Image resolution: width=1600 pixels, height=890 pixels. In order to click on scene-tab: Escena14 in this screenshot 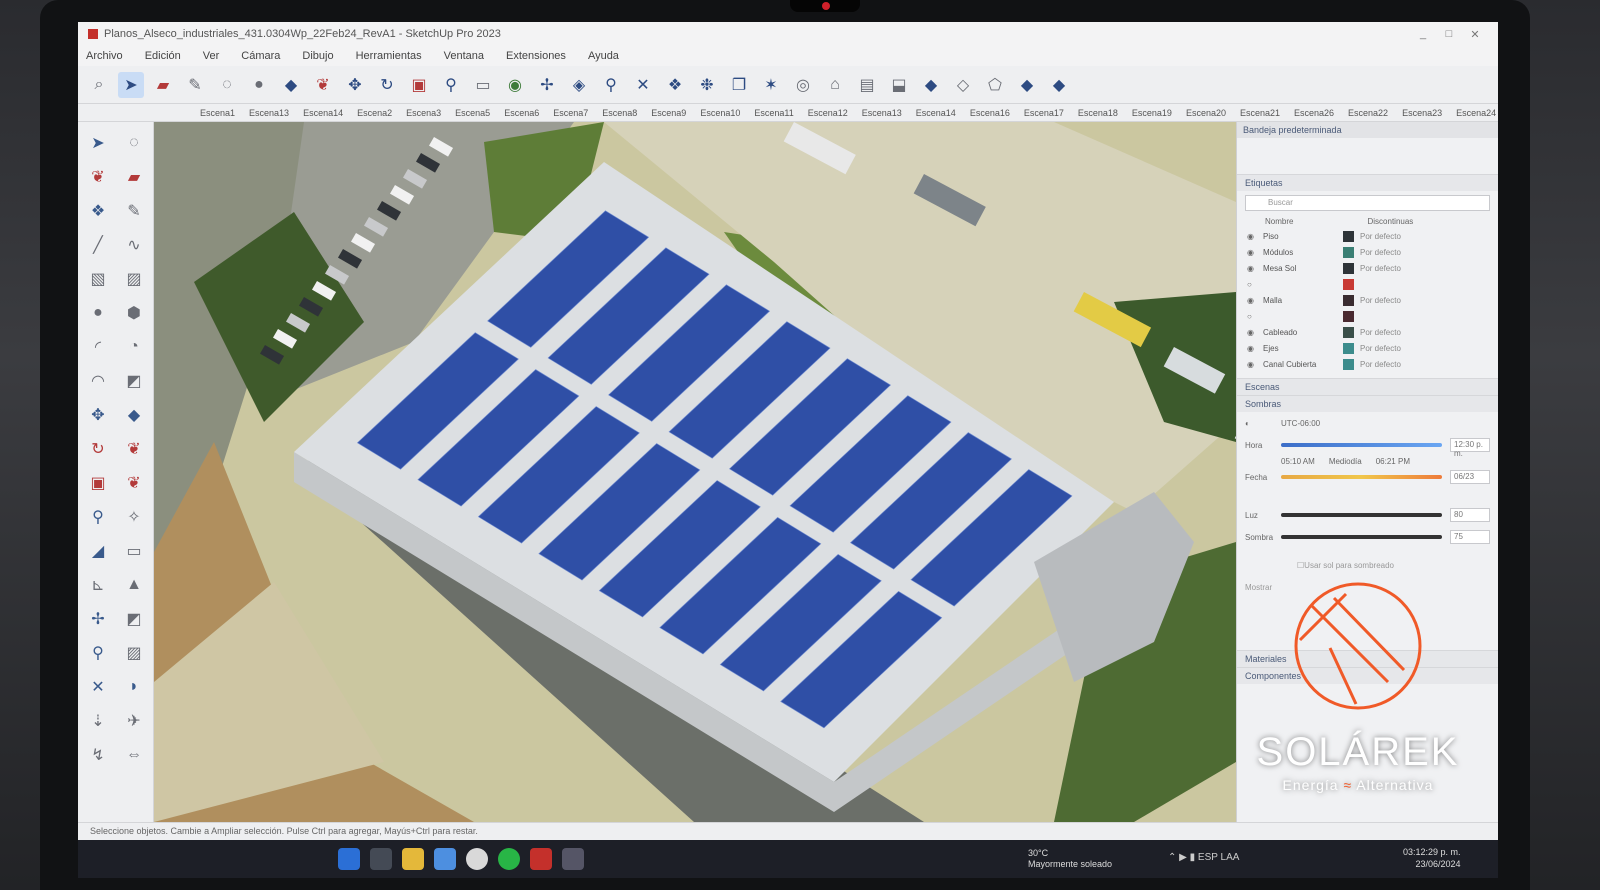, I will do `click(323, 113)`.